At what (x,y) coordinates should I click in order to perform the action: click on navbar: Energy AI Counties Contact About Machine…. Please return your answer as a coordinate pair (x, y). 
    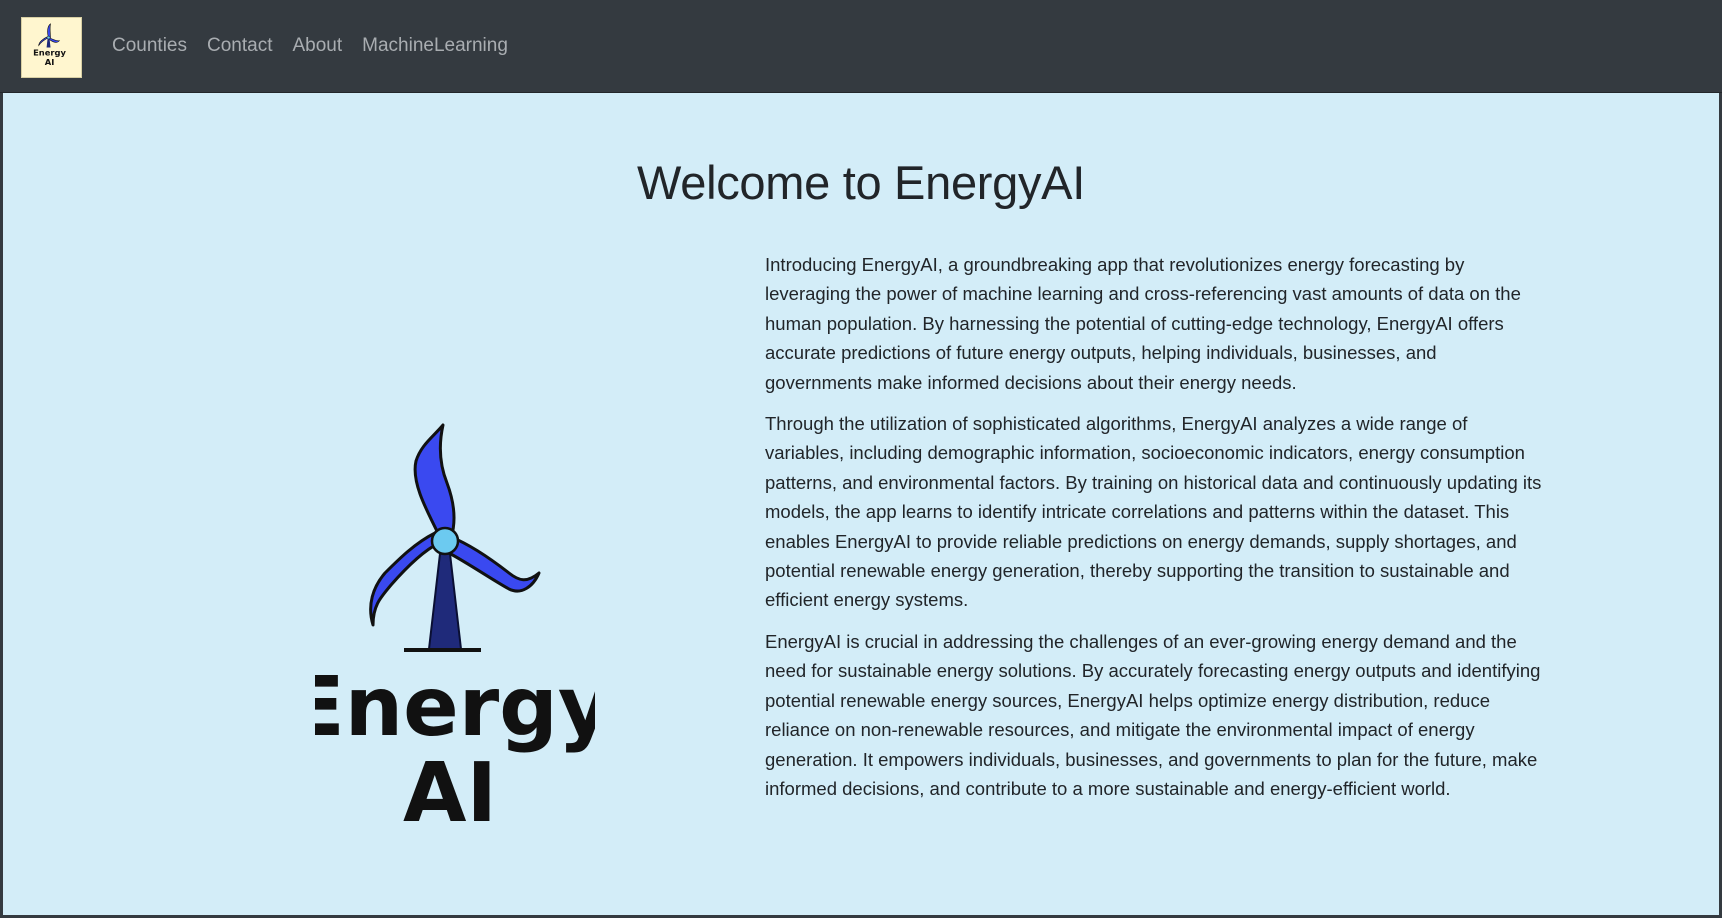
    Looking at the image, I should click on (861, 46).